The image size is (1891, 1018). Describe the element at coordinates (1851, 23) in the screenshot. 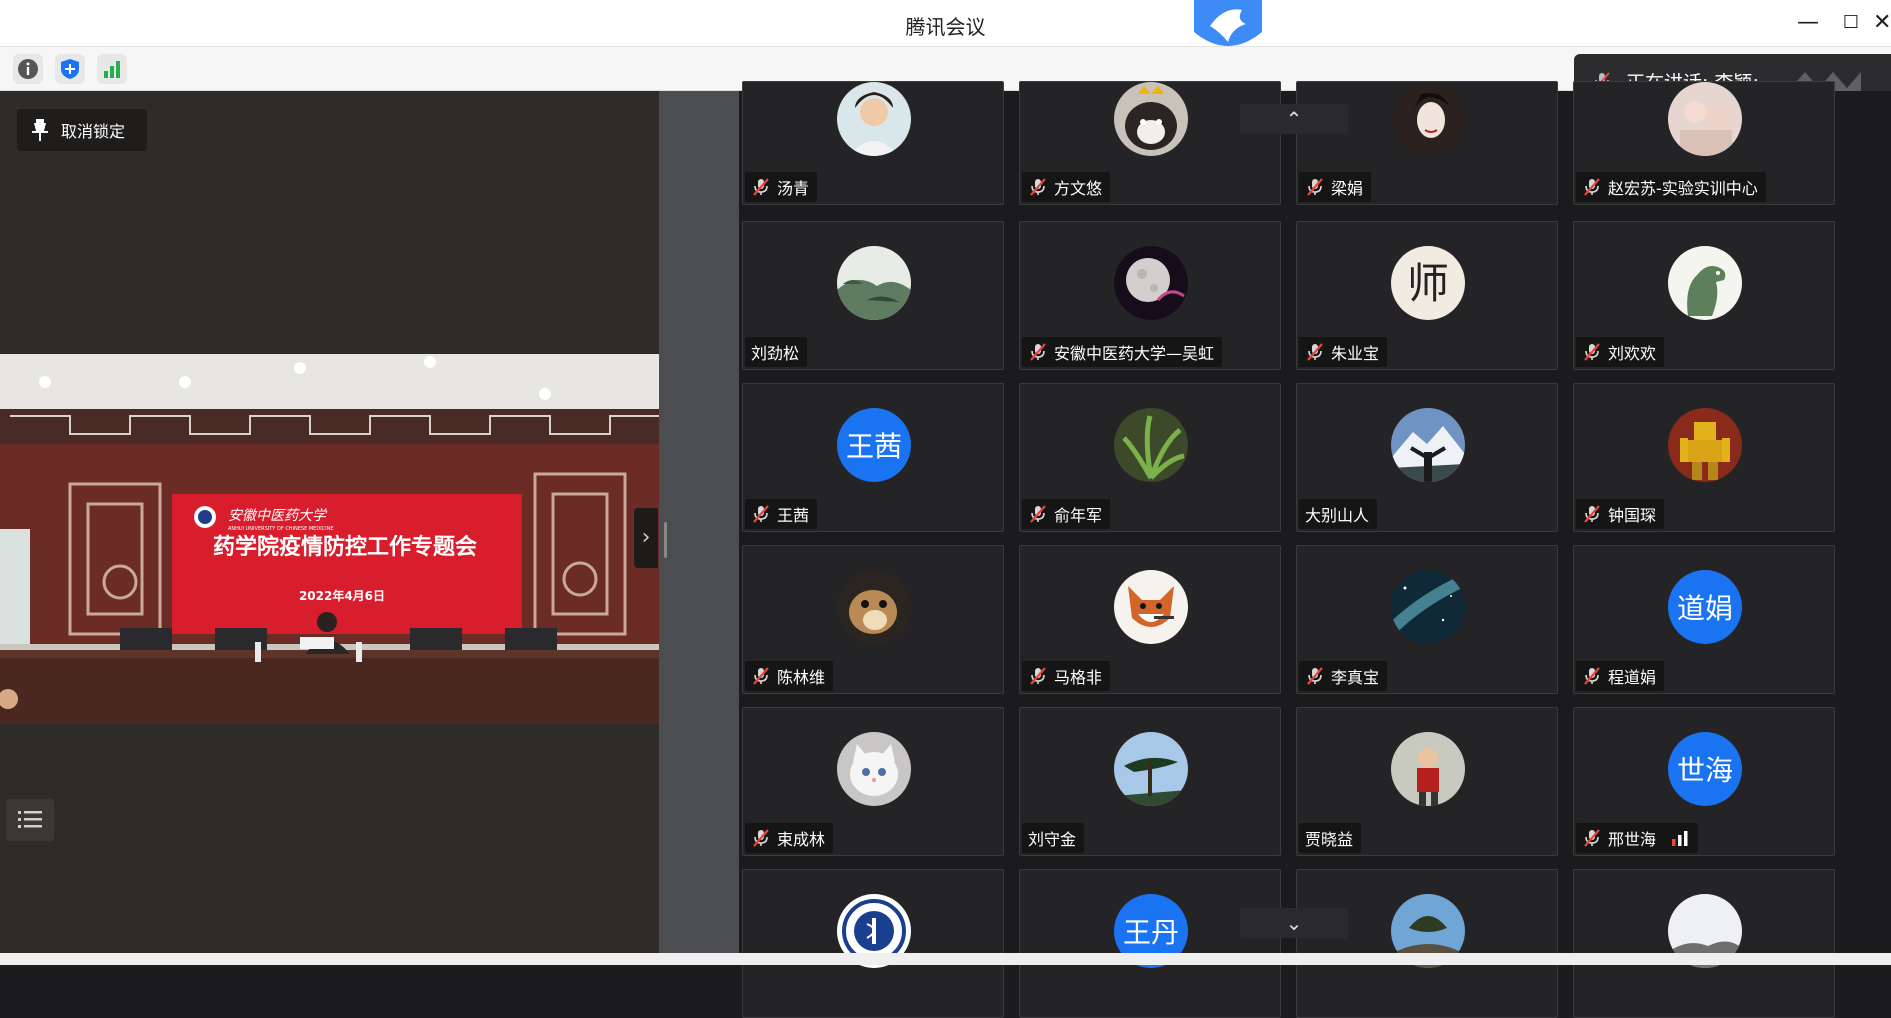

I see `maximize-button: ☐` at that location.